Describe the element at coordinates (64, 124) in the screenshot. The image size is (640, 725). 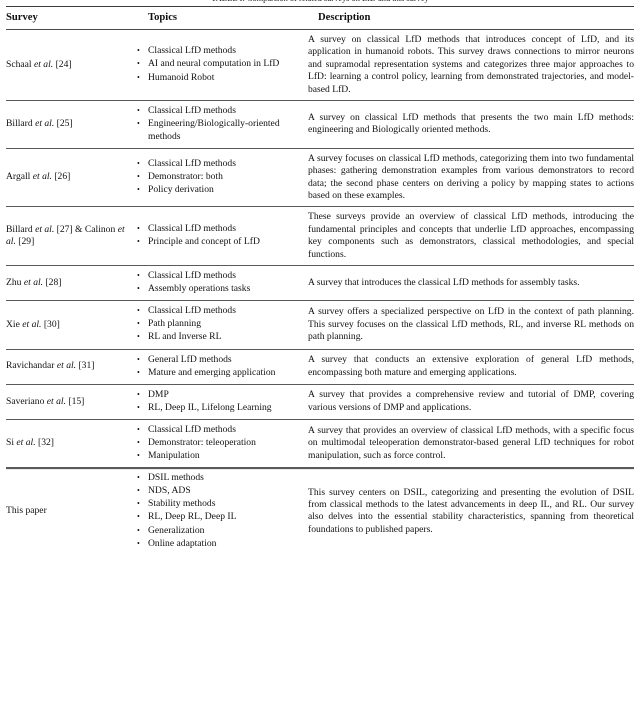
I see `survey-citation: [25]` at that location.